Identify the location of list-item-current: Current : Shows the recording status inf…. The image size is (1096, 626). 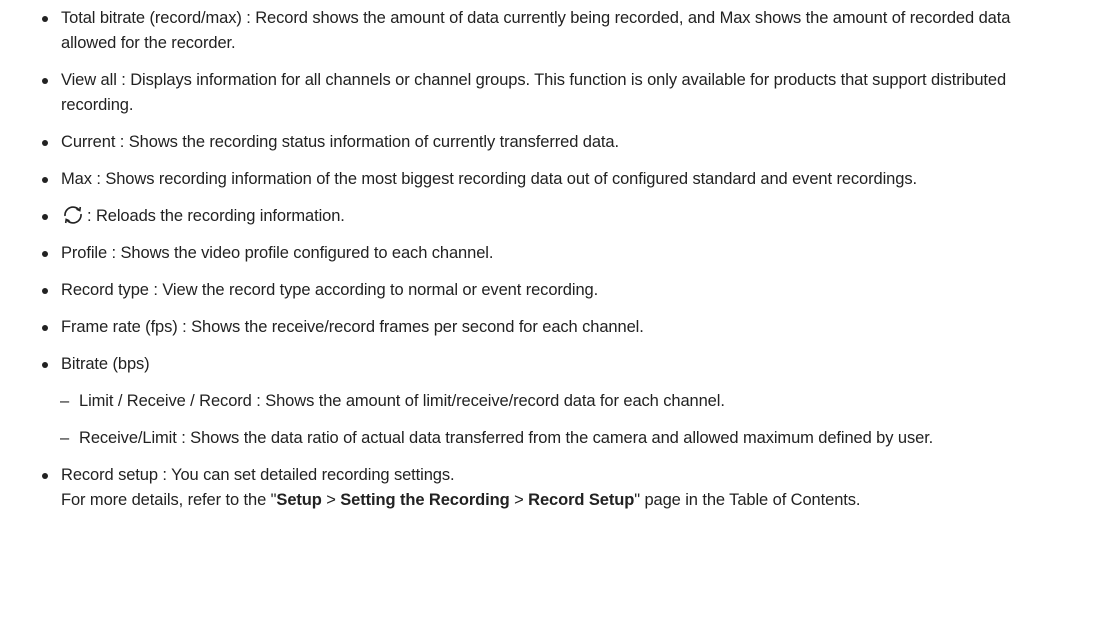
(548, 142).